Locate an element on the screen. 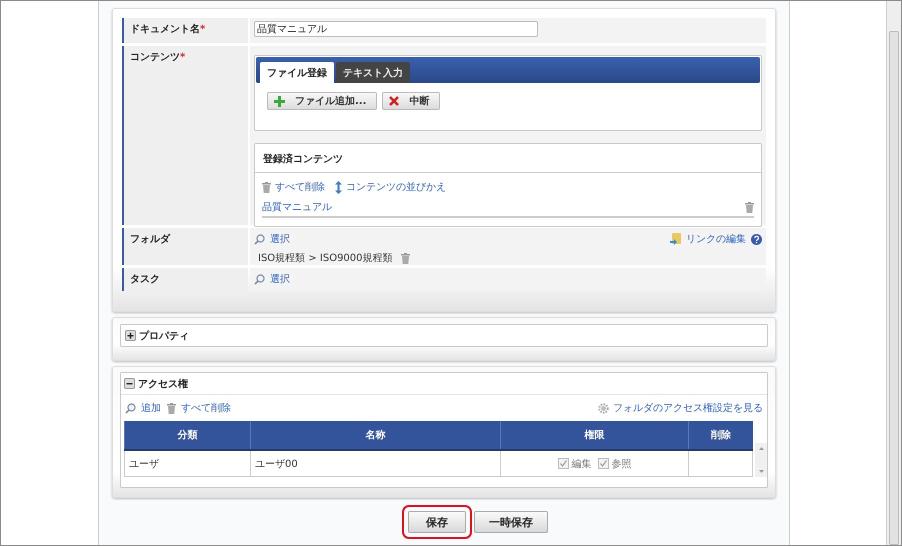  expand-icon is located at coordinates (130, 335).